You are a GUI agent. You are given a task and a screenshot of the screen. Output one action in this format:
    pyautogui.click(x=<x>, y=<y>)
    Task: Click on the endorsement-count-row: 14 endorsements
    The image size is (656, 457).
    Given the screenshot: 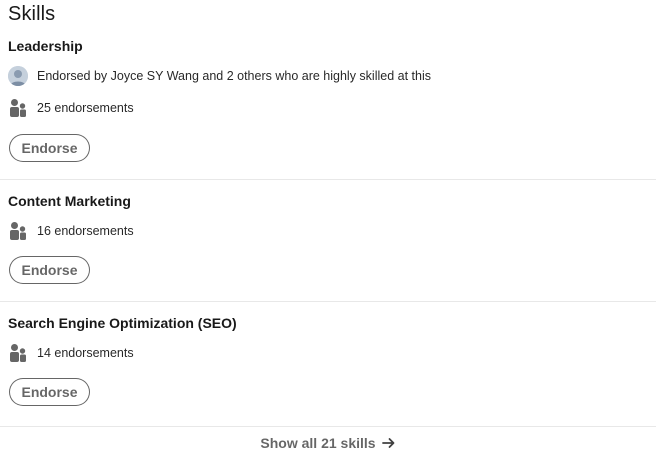 What is the action you would take?
    pyautogui.click(x=71, y=353)
    